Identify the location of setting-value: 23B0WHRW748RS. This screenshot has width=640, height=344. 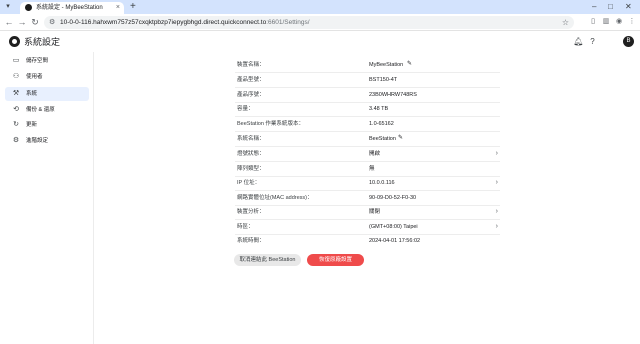
(393, 95).